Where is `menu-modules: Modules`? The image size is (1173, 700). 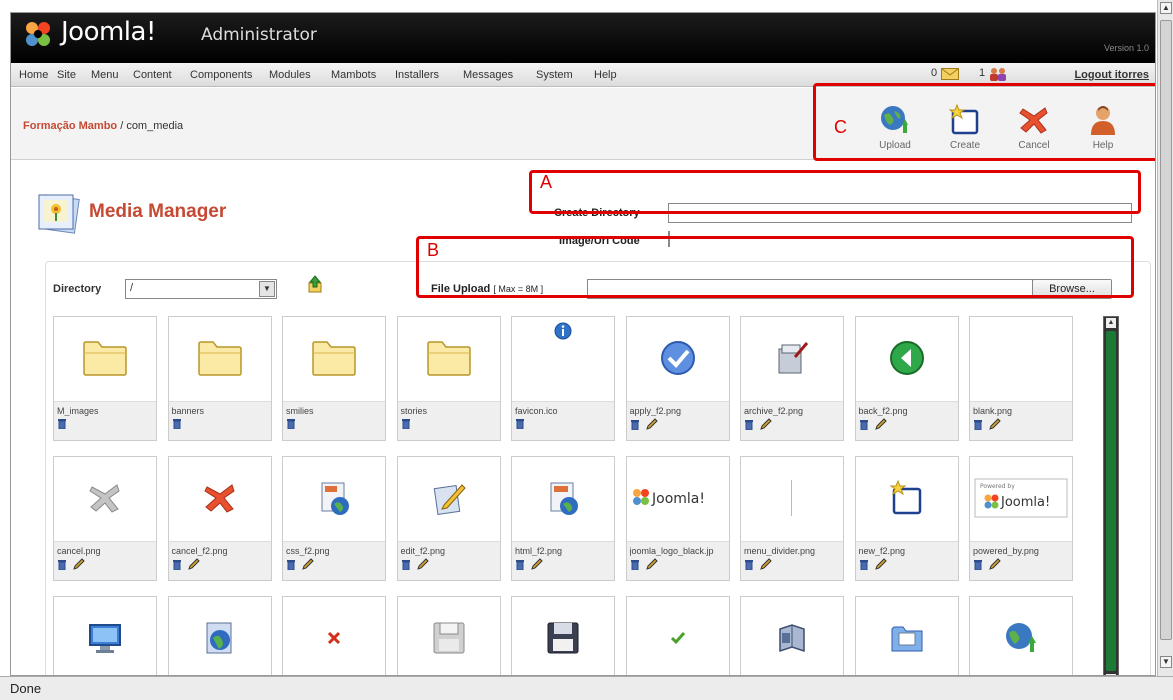 menu-modules: Modules is located at coordinates (290, 75).